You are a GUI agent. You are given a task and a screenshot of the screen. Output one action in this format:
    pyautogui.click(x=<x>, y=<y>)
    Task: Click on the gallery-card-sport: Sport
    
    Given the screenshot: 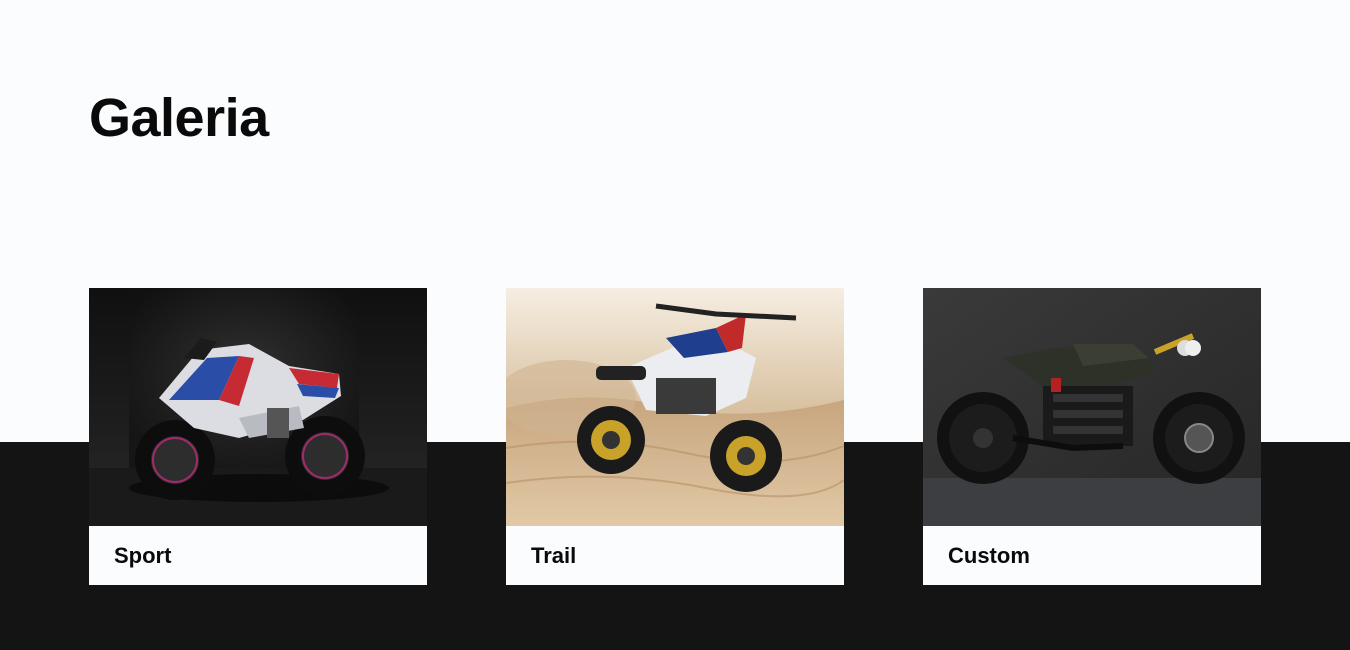 What is the action you would take?
    pyautogui.click(x=258, y=436)
    